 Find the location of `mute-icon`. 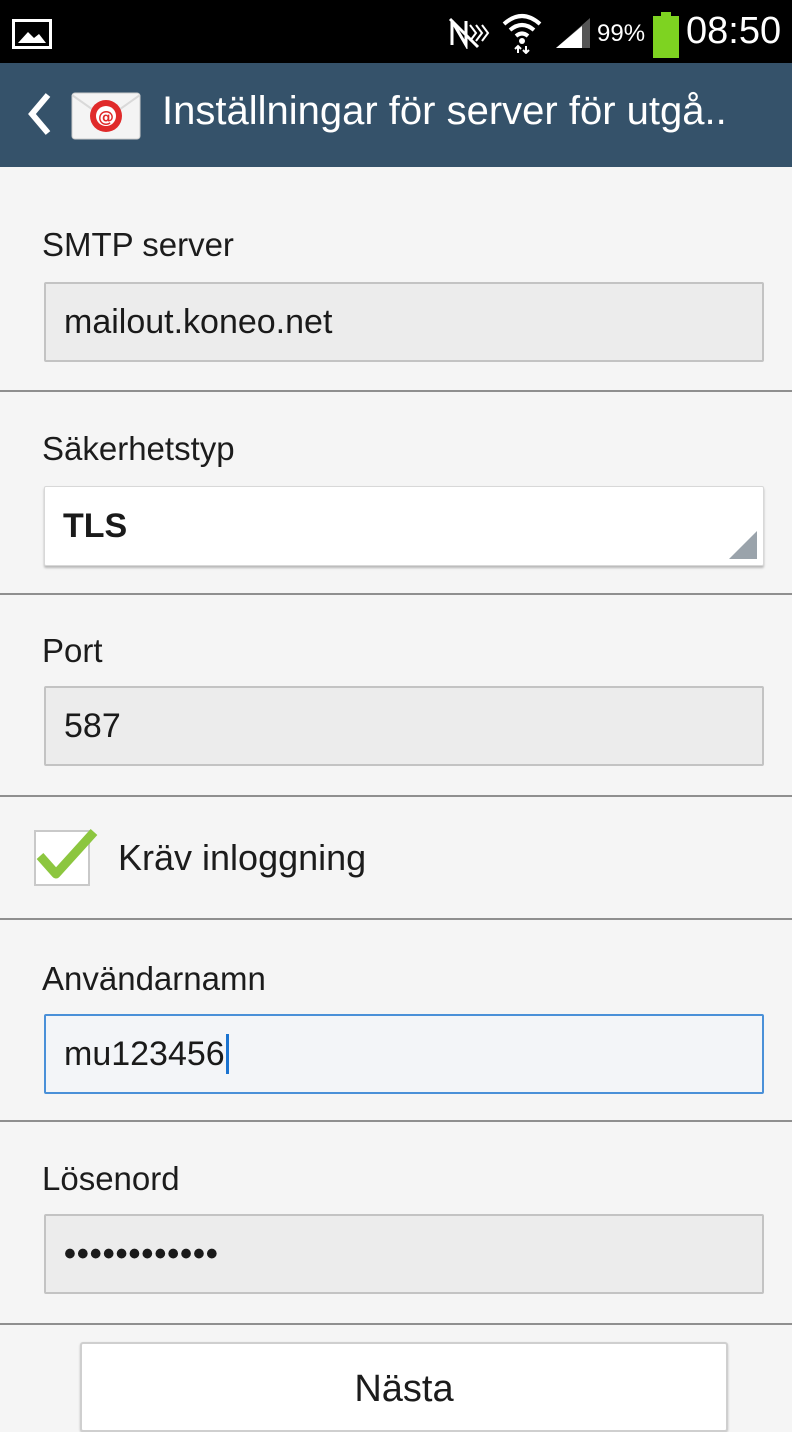

mute-icon is located at coordinates (469, 33).